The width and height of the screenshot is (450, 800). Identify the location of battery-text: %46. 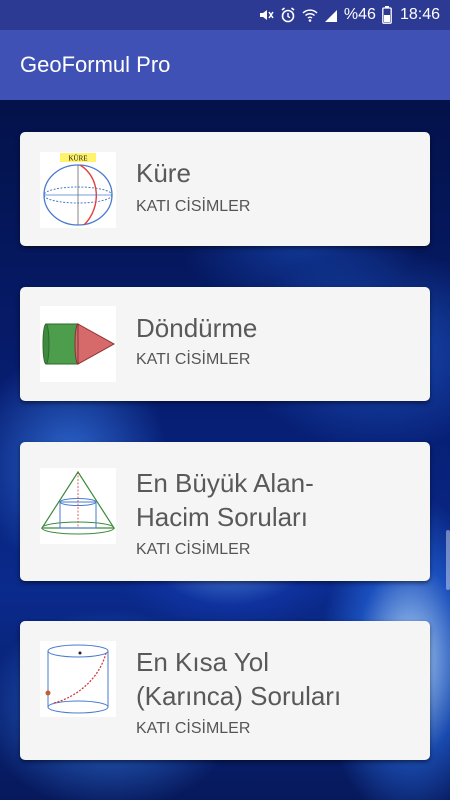
(359, 14).